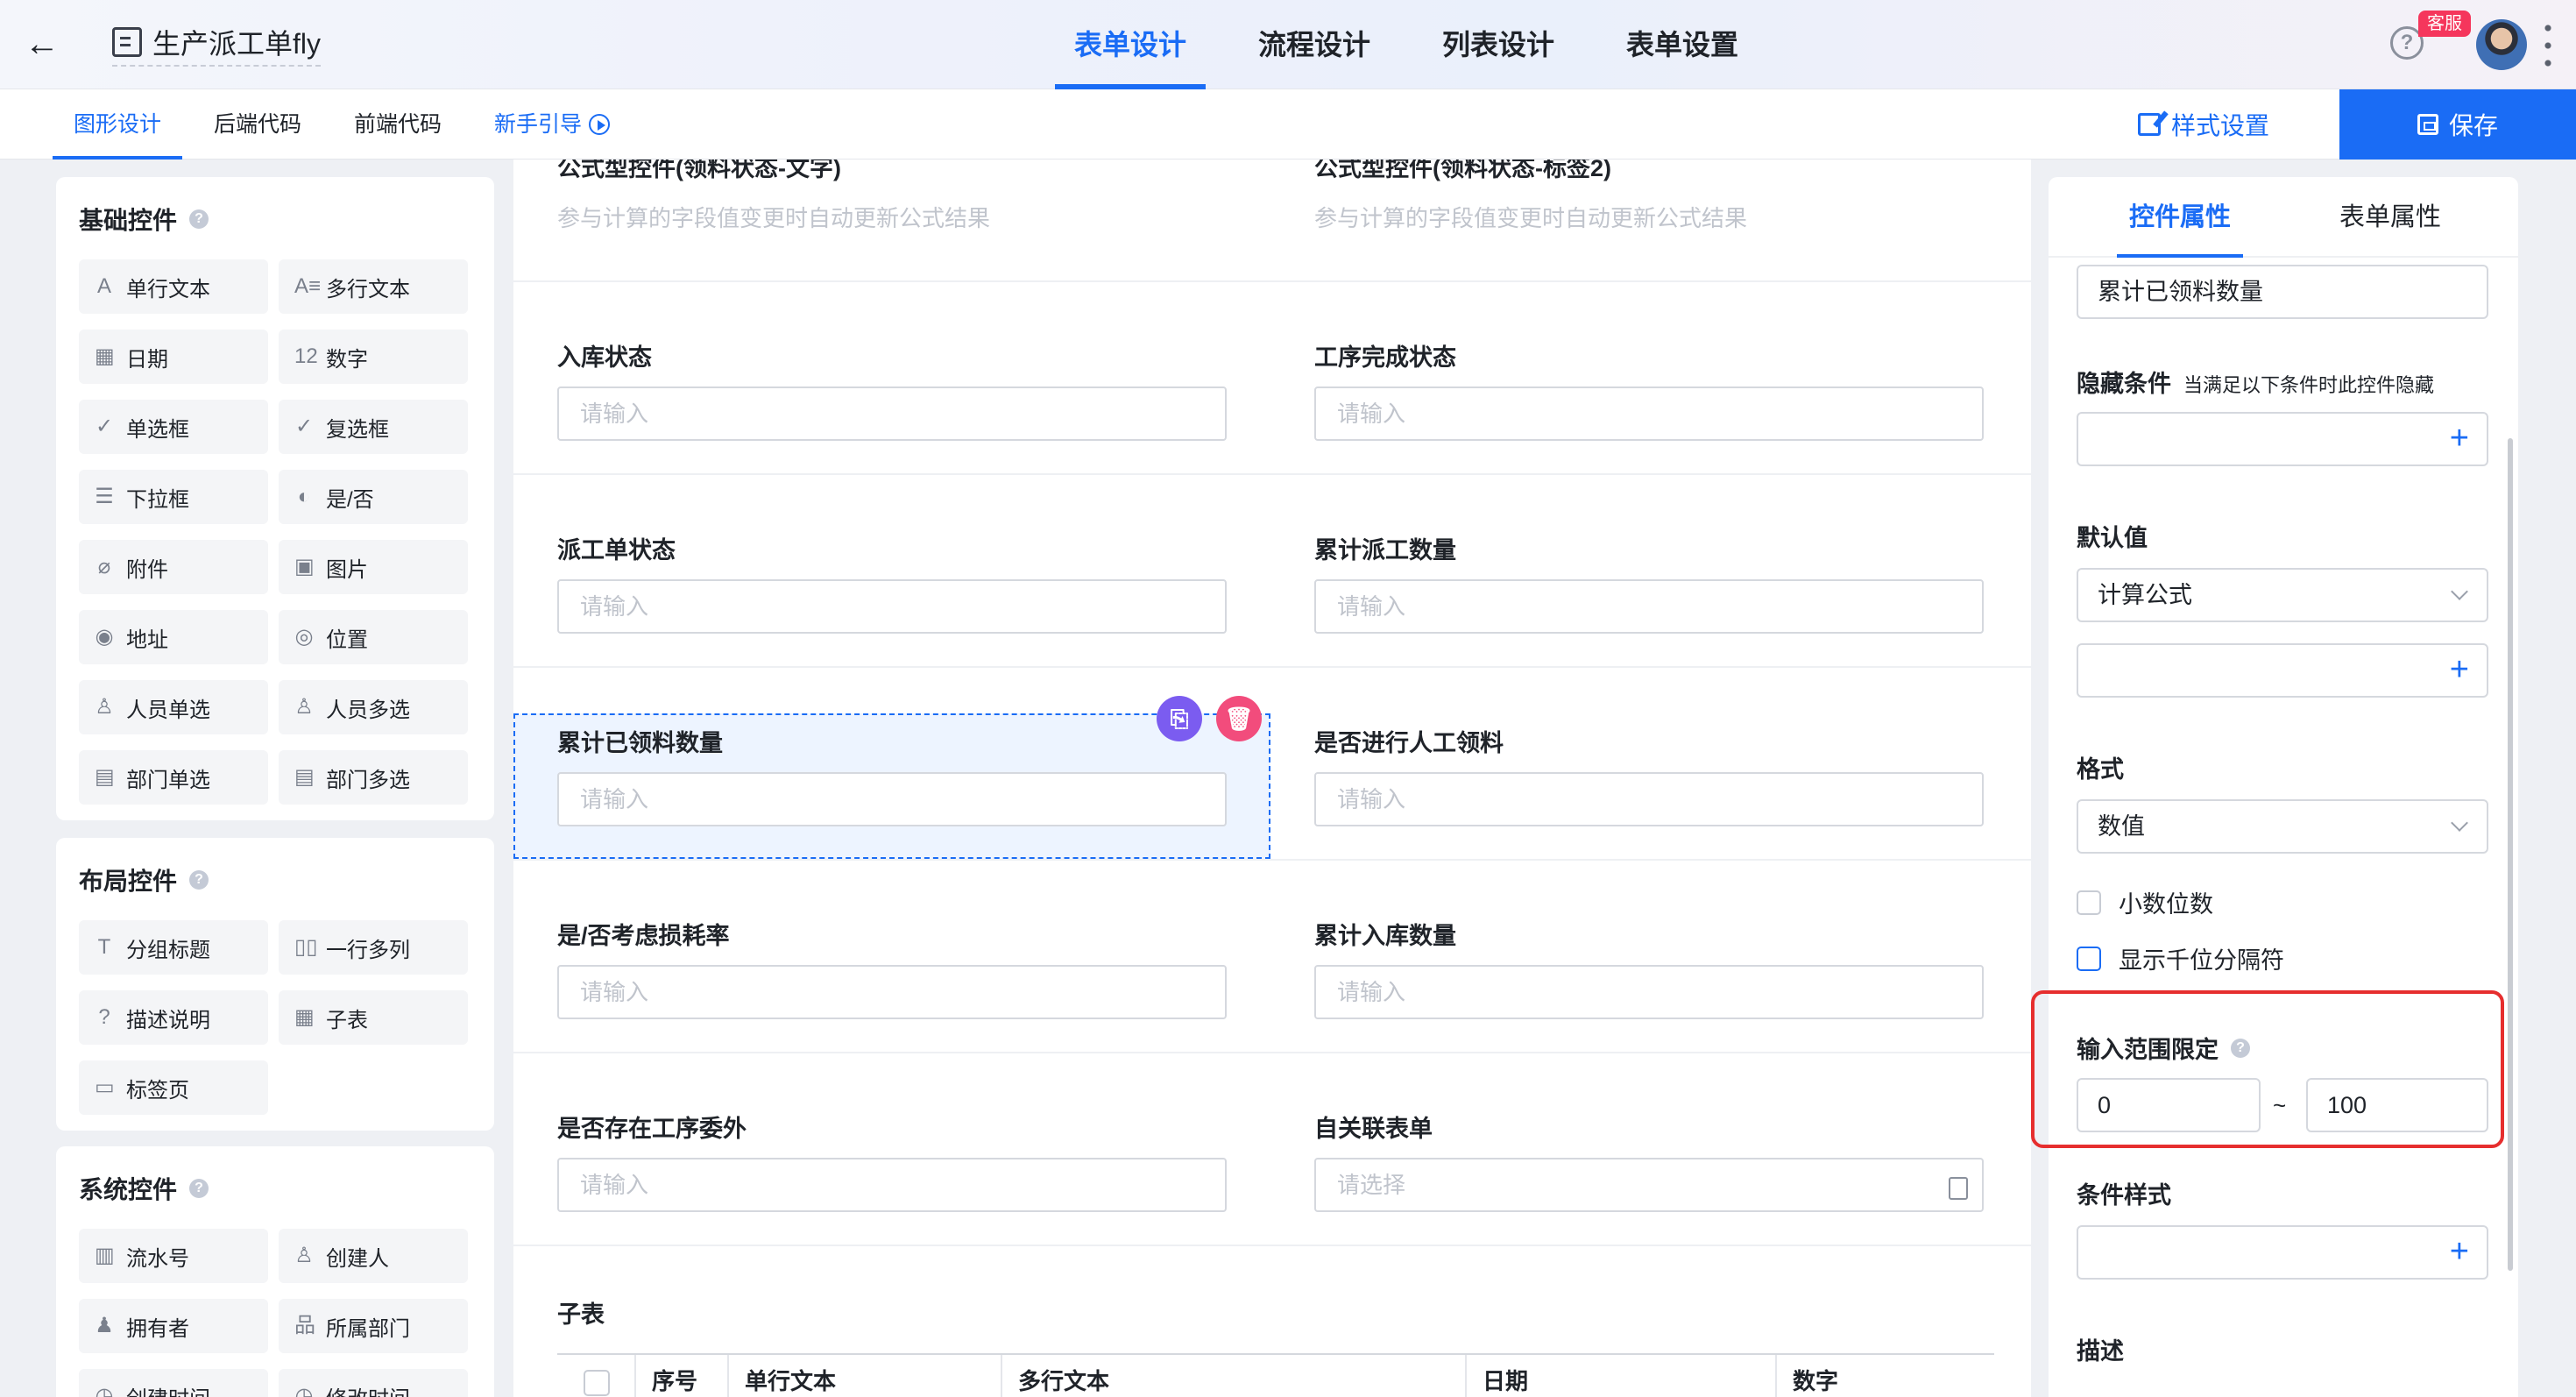 This screenshot has width=2576, height=1397. I want to click on decimal-places-checkbox: 小数位数, so click(2145, 902).